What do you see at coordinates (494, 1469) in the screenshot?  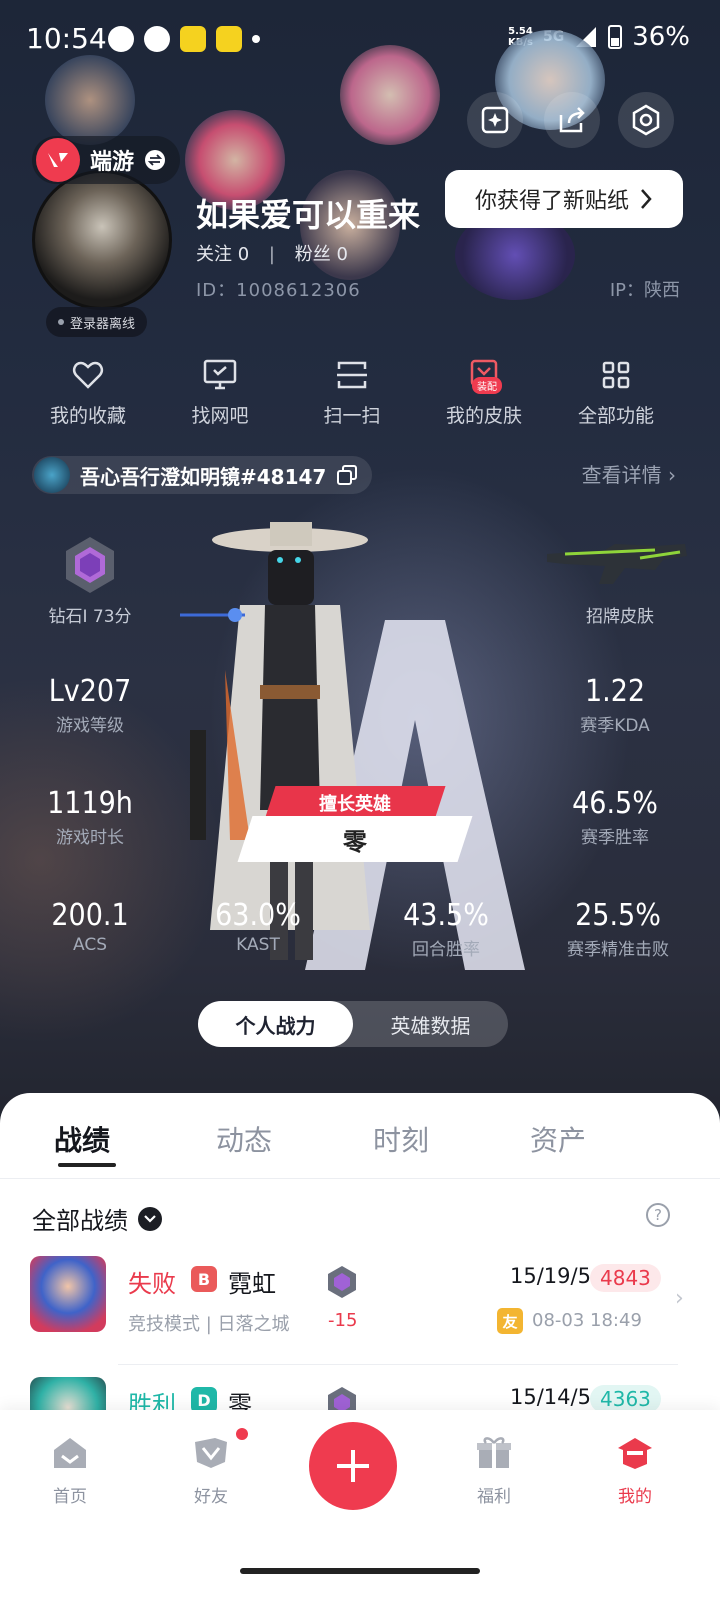 I see `nav-benefits: 福利` at bounding box center [494, 1469].